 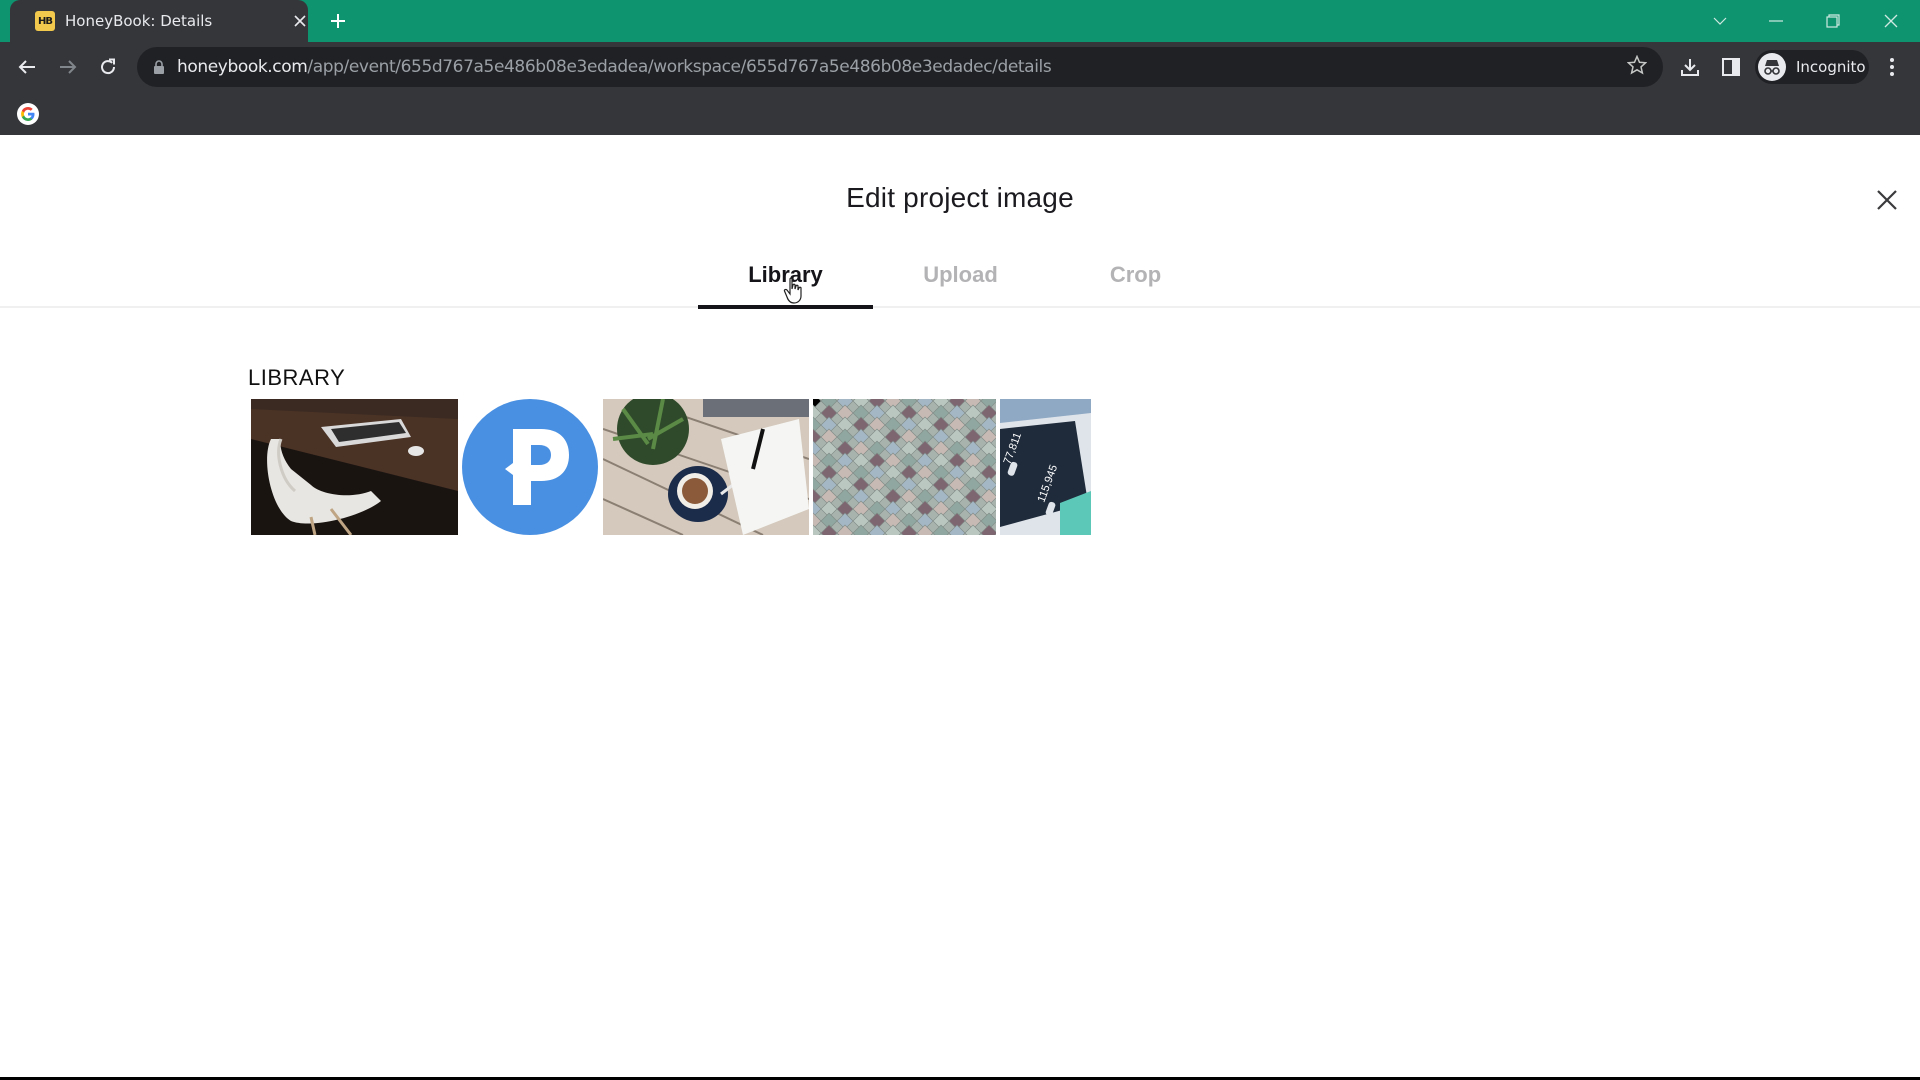 I want to click on minimize-button, so click(x=1776, y=21).